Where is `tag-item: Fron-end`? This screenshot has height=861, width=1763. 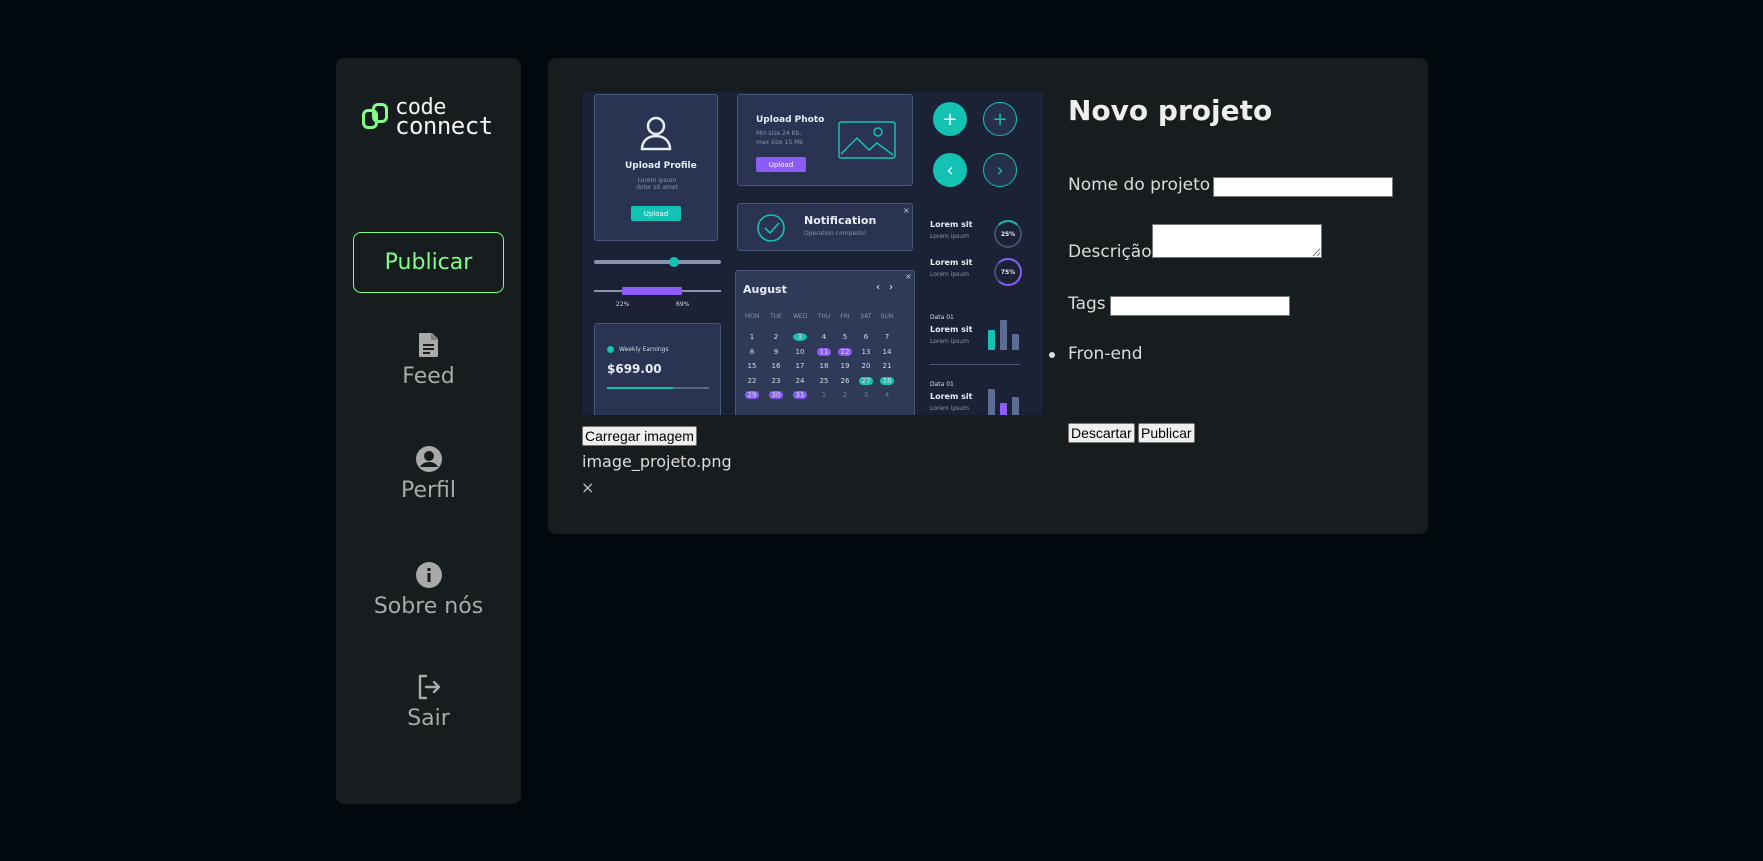 tag-item: Fron-end is located at coordinates (1105, 354).